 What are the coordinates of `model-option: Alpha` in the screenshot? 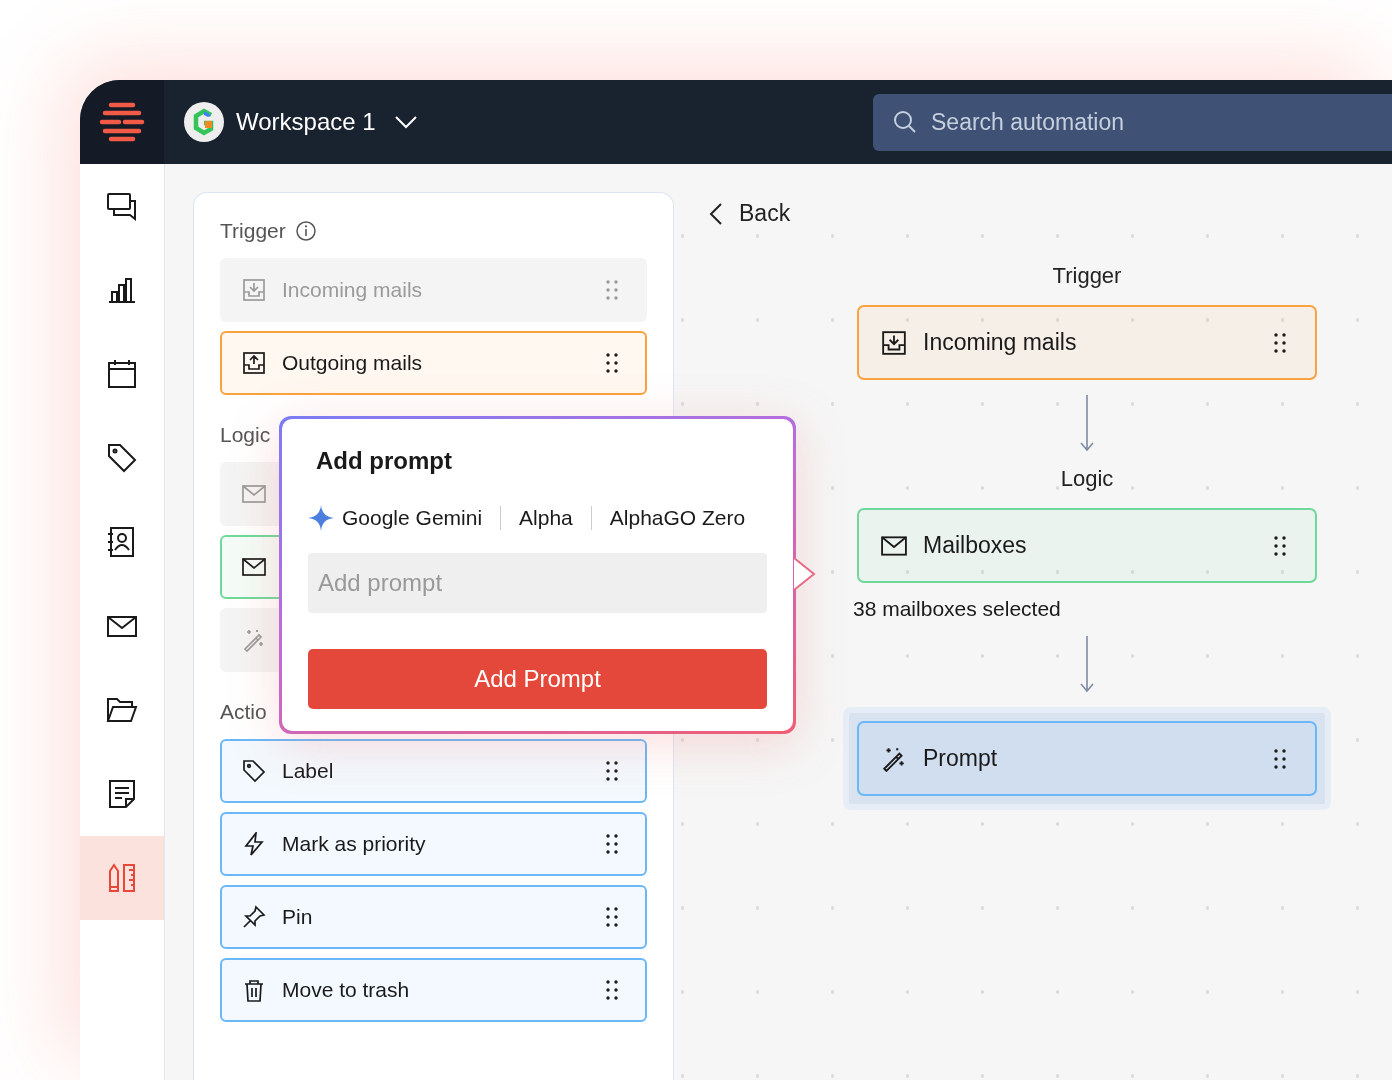 It's located at (546, 518).